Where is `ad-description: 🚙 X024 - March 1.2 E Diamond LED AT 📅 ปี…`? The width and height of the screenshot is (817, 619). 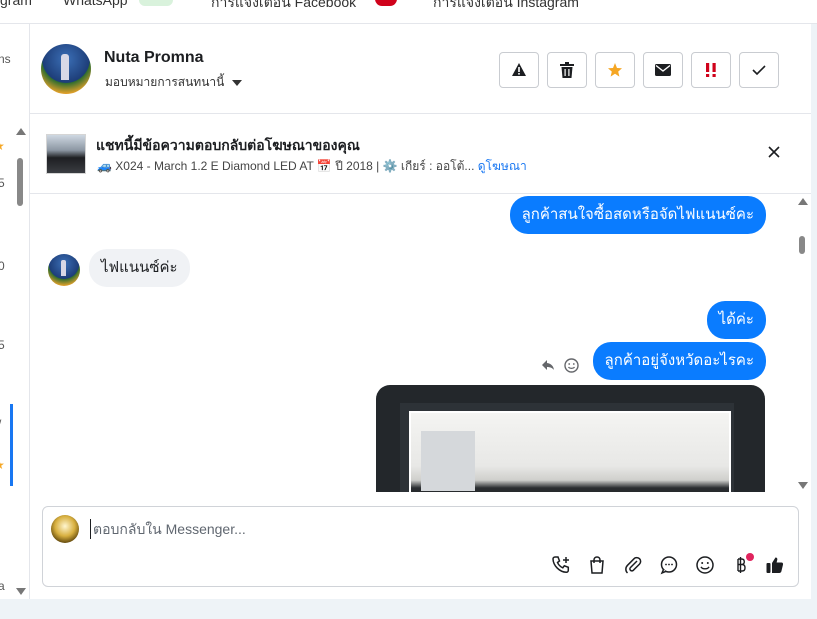
ad-description: 🚙 X024 - March 1.2 E Diamond LED AT 📅 ปี… is located at coordinates (286, 166).